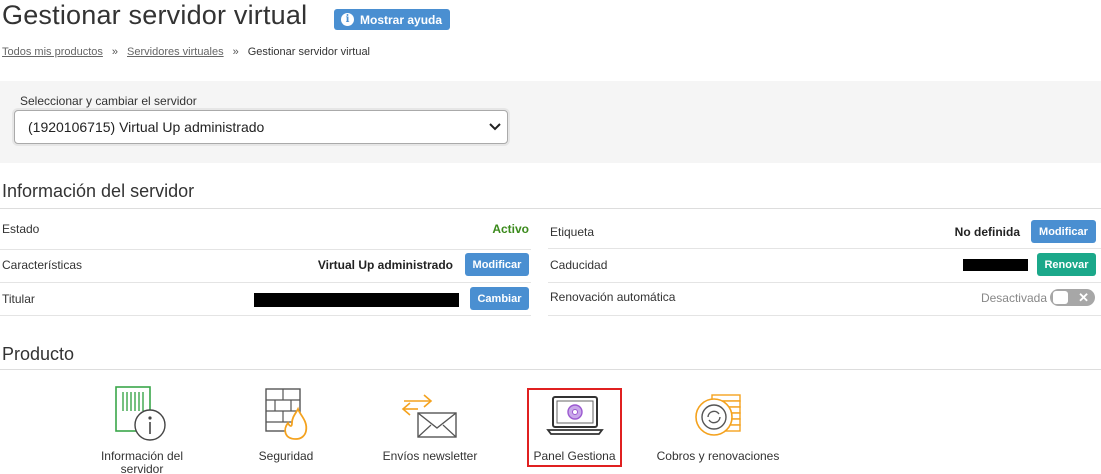 This screenshot has height=474, width=1101. Describe the element at coordinates (574, 456) in the screenshot. I see `product-label: Panel Gestiona` at that location.